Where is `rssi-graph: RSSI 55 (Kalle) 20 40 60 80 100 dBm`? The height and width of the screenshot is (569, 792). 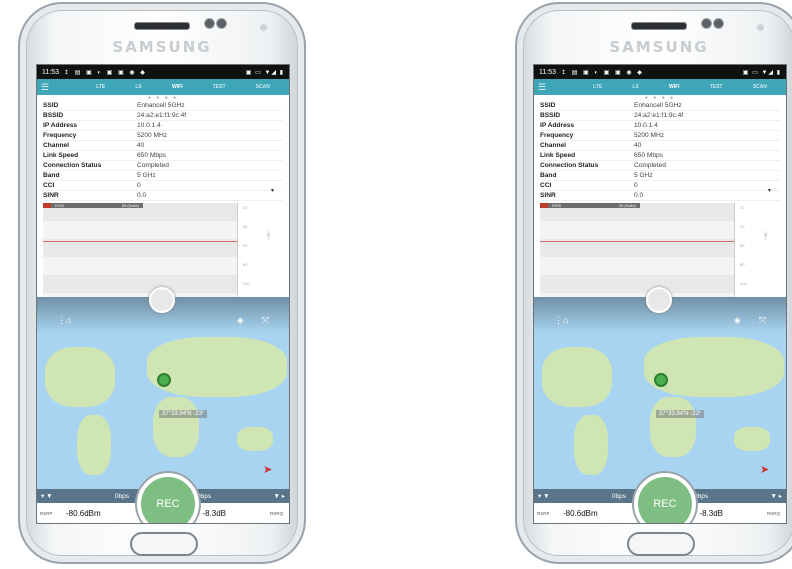
rssi-graph: RSSI 55 (Kalle) 20 40 60 80 100 dBm is located at coordinates (157, 250).